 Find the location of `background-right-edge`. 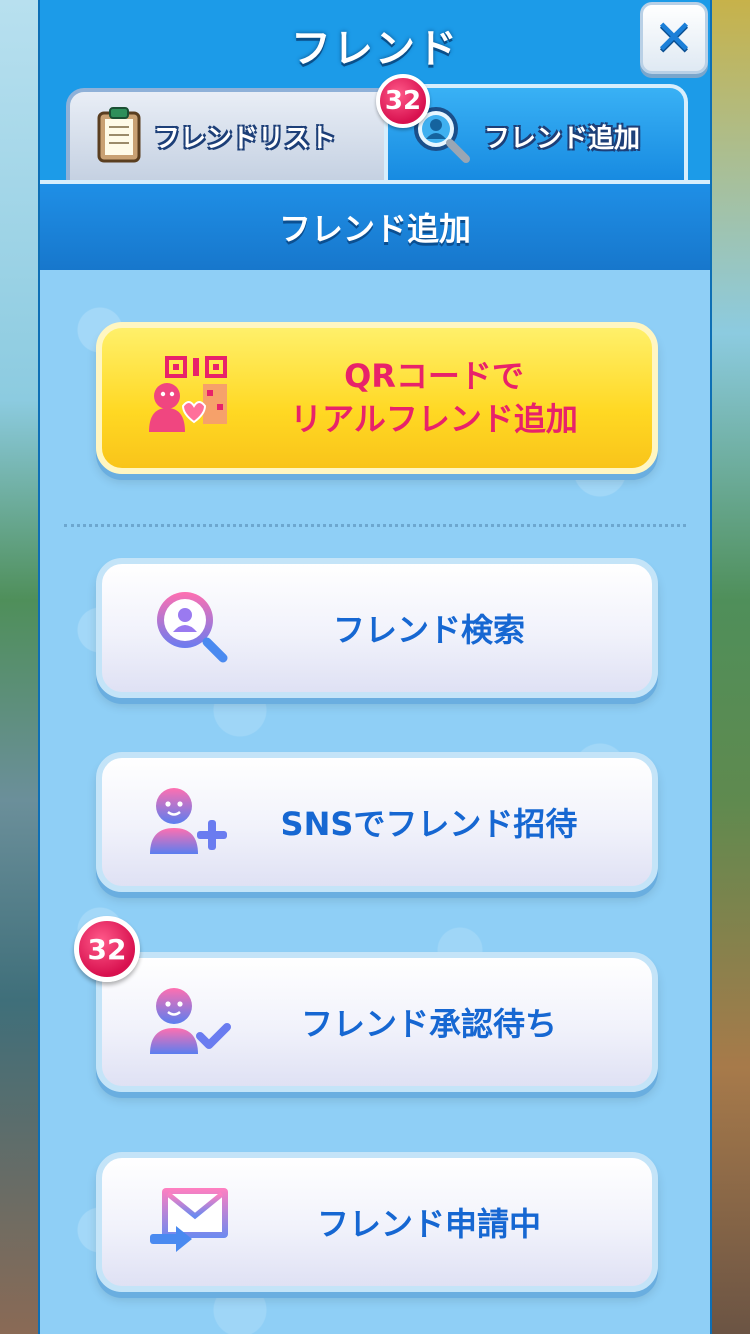

background-right-edge is located at coordinates (730, 667).